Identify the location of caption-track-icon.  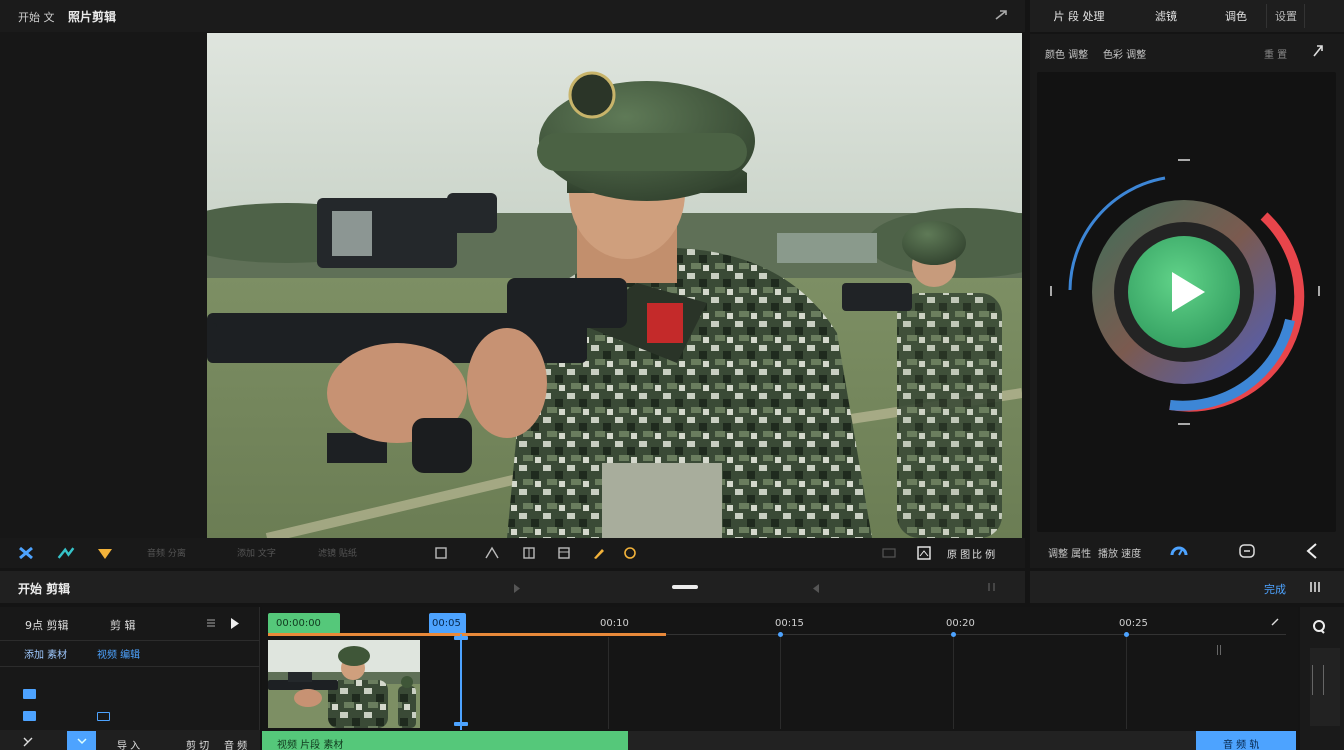
(103, 716).